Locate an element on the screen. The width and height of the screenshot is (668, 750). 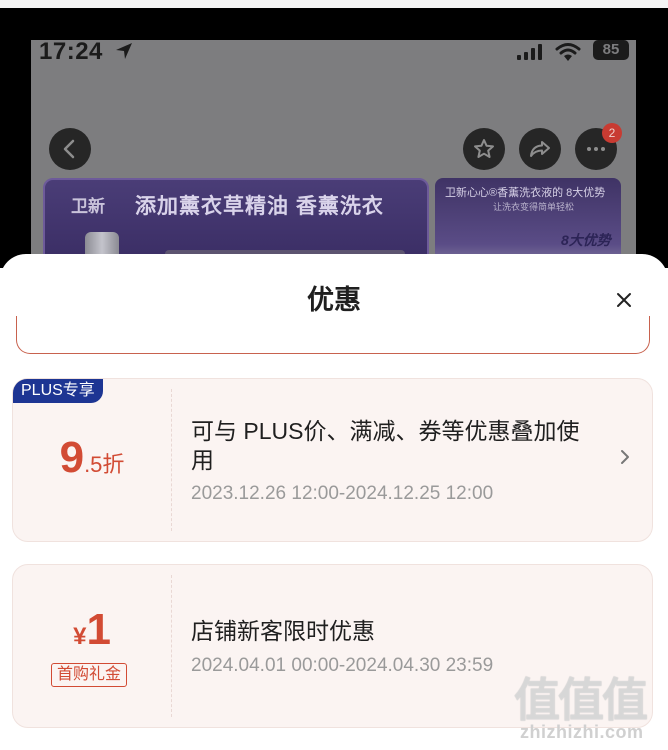
coupon-amount: ¥1 is located at coordinates (92, 630).